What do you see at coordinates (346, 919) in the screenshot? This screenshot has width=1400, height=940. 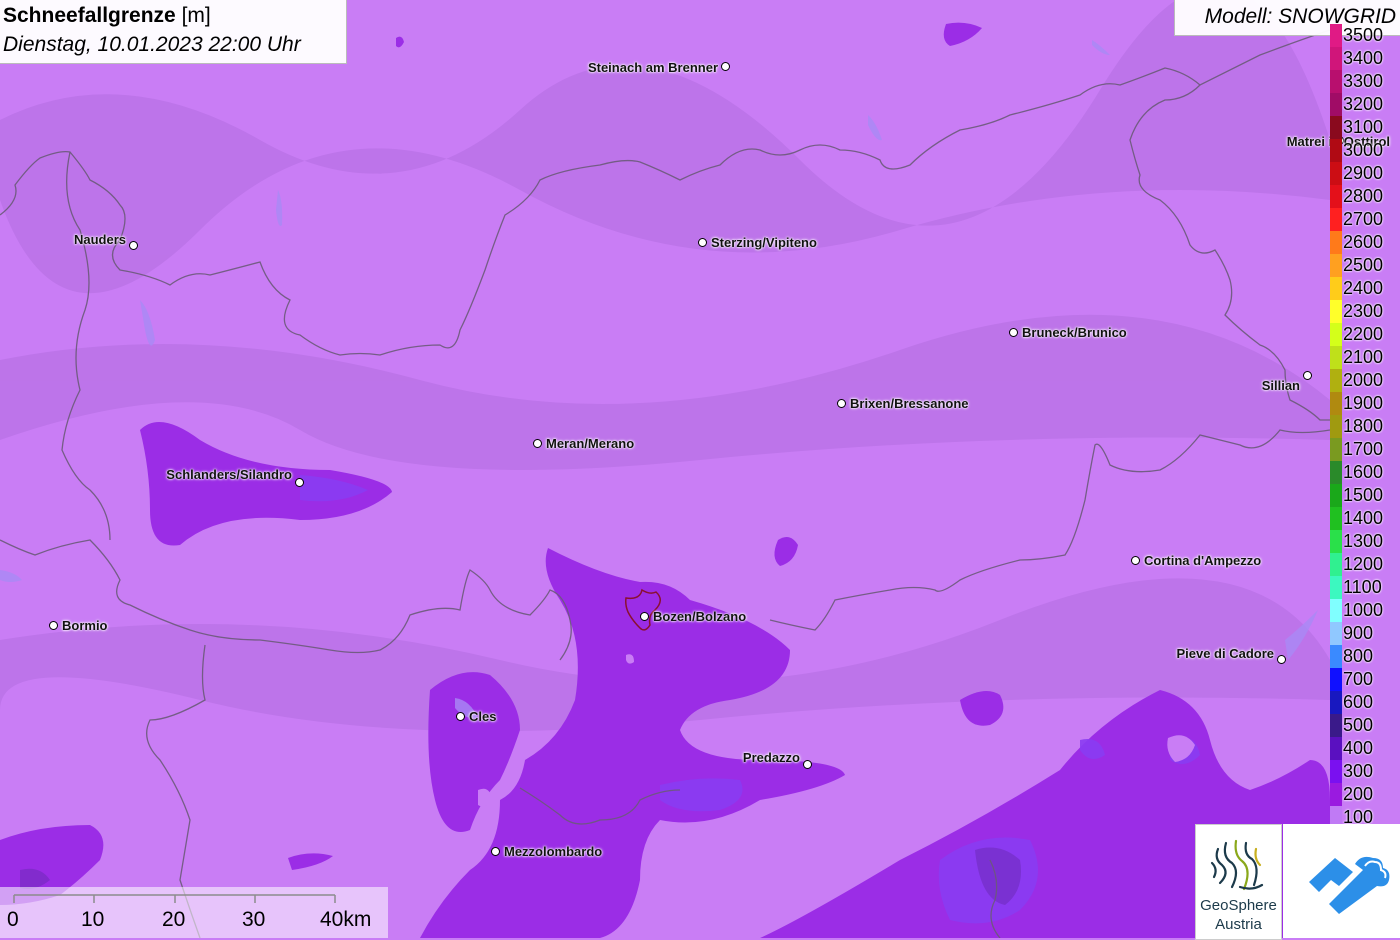 I see `scale-label-40km: 40km` at bounding box center [346, 919].